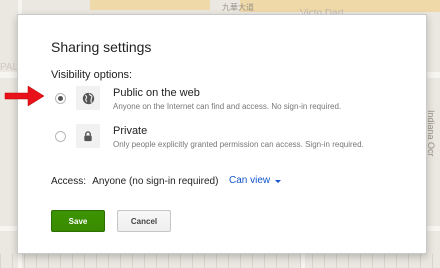  Describe the element at coordinates (250, 180) in the screenshot. I see `permission-label: Can view` at that location.